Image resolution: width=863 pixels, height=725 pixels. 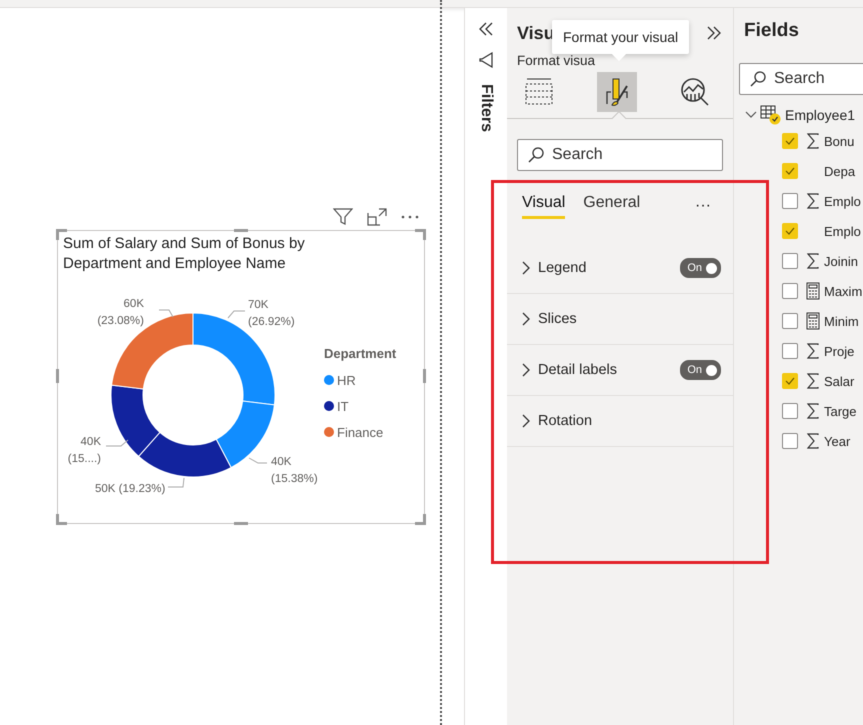 I want to click on field-name: Maxim, so click(x=843, y=291).